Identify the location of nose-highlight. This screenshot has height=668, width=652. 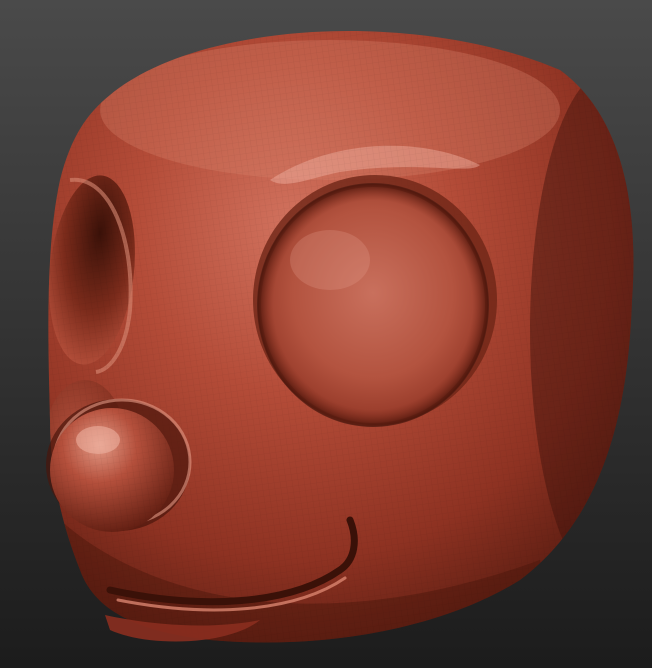
(98, 440).